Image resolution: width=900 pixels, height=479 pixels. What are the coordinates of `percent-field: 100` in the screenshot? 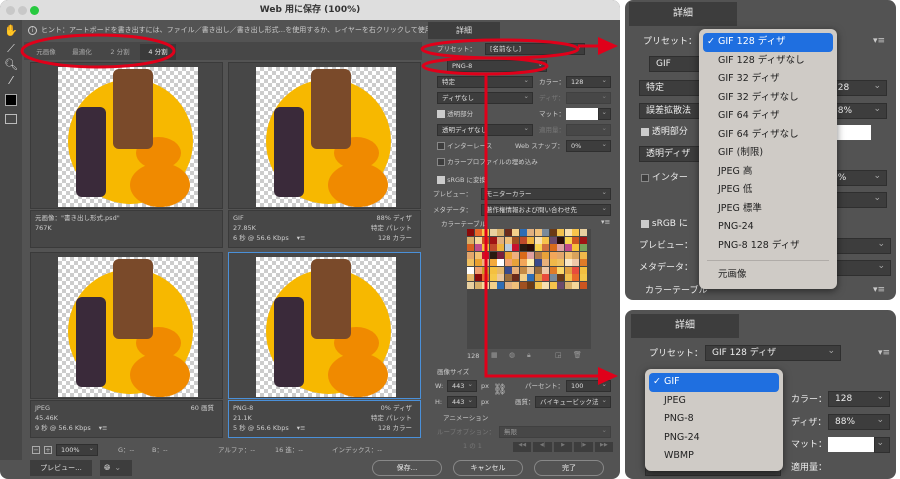 It's located at (588, 385).